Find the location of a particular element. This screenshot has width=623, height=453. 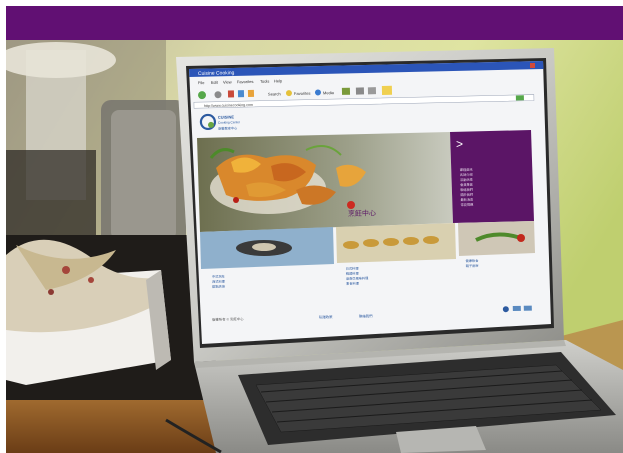

side-link-6: 關於我們 is located at coordinates (466, 194).